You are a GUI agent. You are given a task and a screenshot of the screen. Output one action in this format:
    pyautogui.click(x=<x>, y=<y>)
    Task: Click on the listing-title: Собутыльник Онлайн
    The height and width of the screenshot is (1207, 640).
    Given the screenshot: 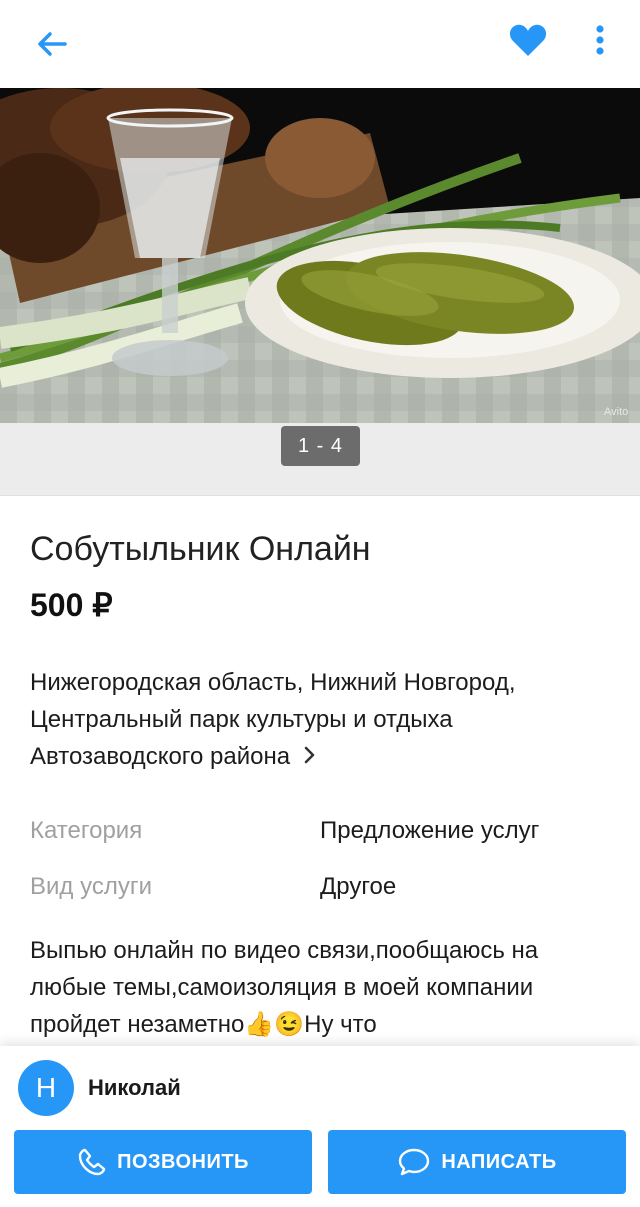 What is the action you would take?
    pyautogui.click(x=200, y=549)
    